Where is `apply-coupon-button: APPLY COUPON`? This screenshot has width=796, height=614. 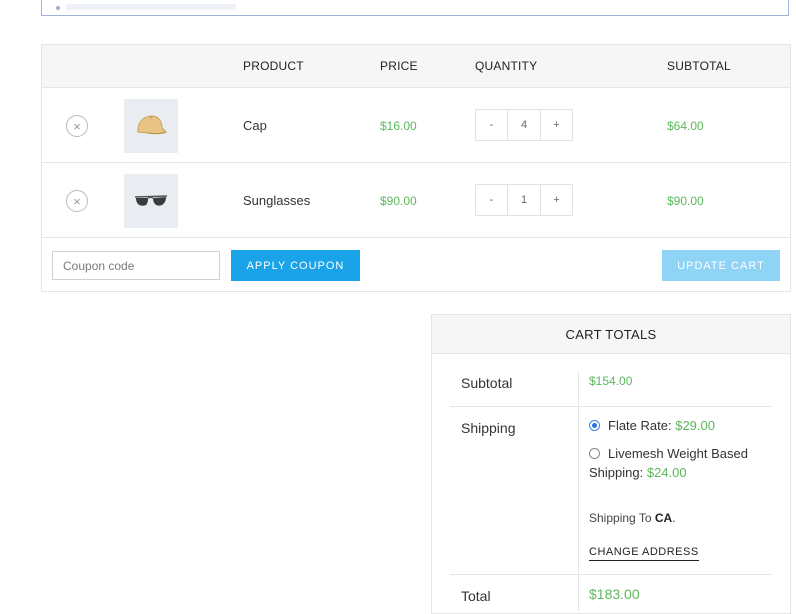 apply-coupon-button: APPLY COUPON is located at coordinates (295, 265).